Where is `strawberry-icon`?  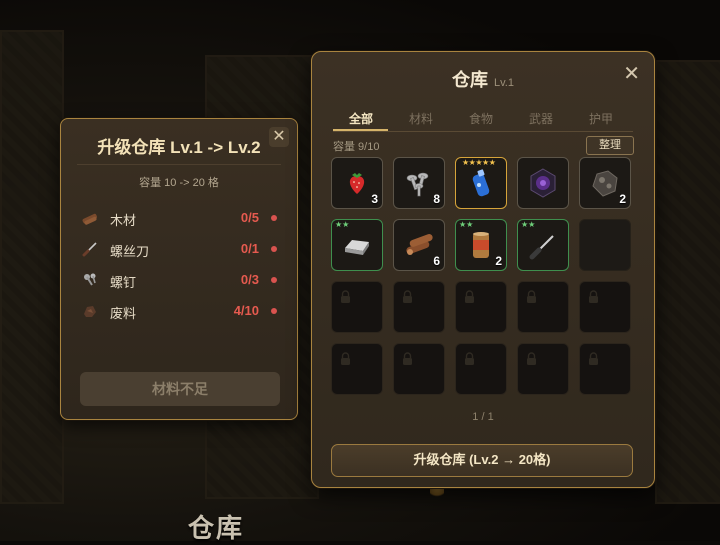
strawberry-icon is located at coordinates (357, 183).